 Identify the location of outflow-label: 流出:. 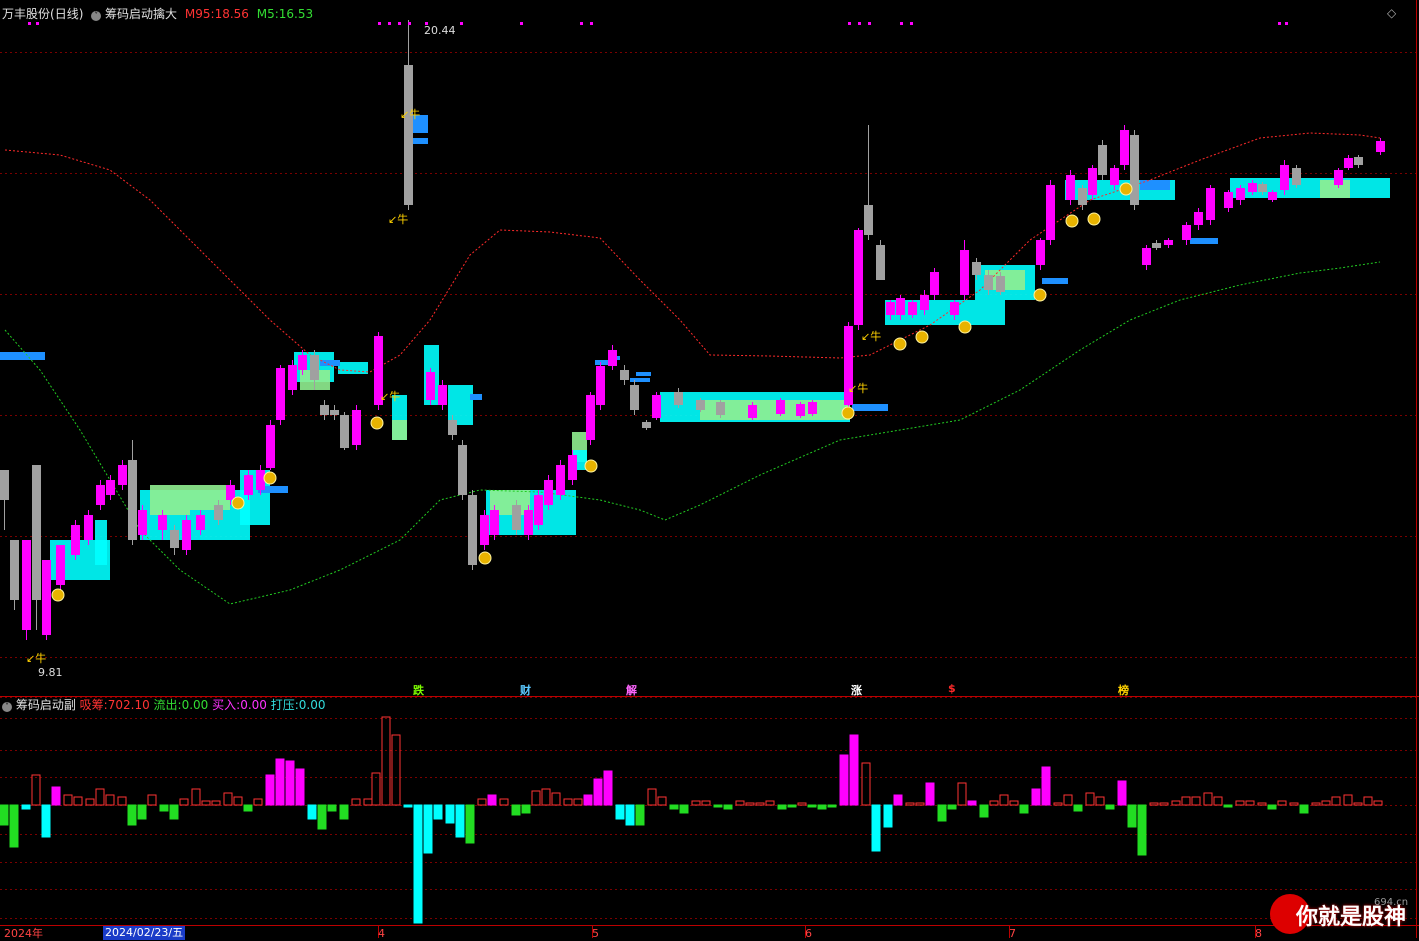
(167, 705).